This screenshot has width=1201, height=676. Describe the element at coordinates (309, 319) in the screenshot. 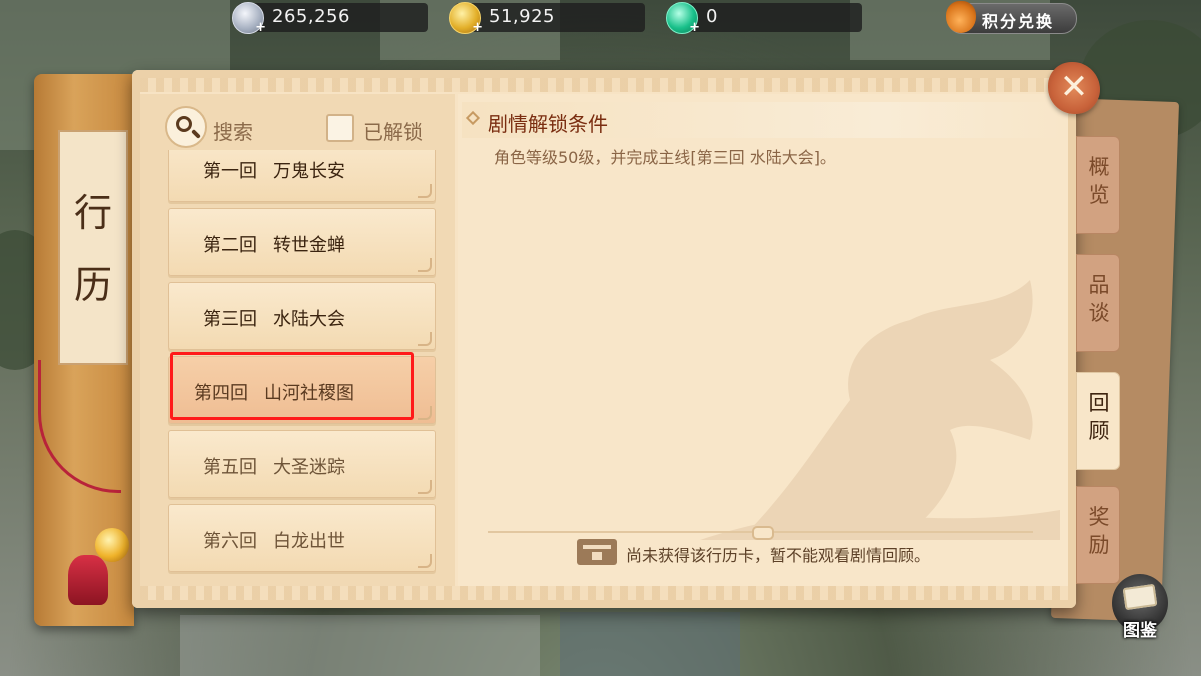

I see `chapter-title: 水陆大会` at that location.